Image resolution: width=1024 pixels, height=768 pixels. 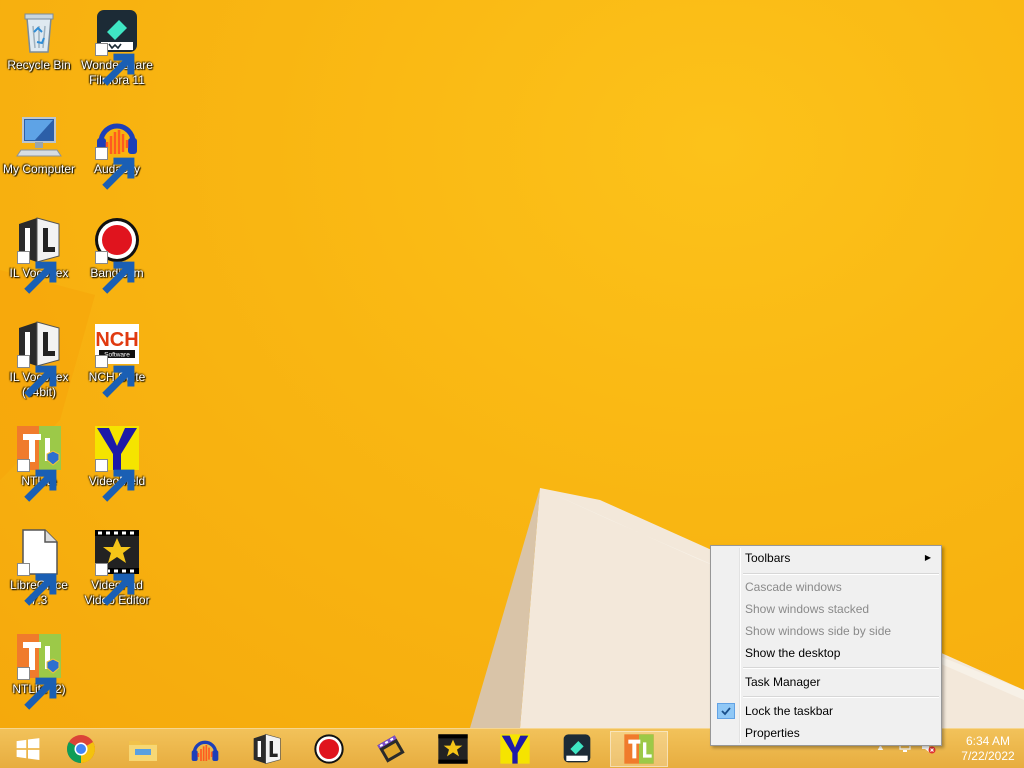 I want to click on il-vocodex-icon, so click(x=267, y=749).